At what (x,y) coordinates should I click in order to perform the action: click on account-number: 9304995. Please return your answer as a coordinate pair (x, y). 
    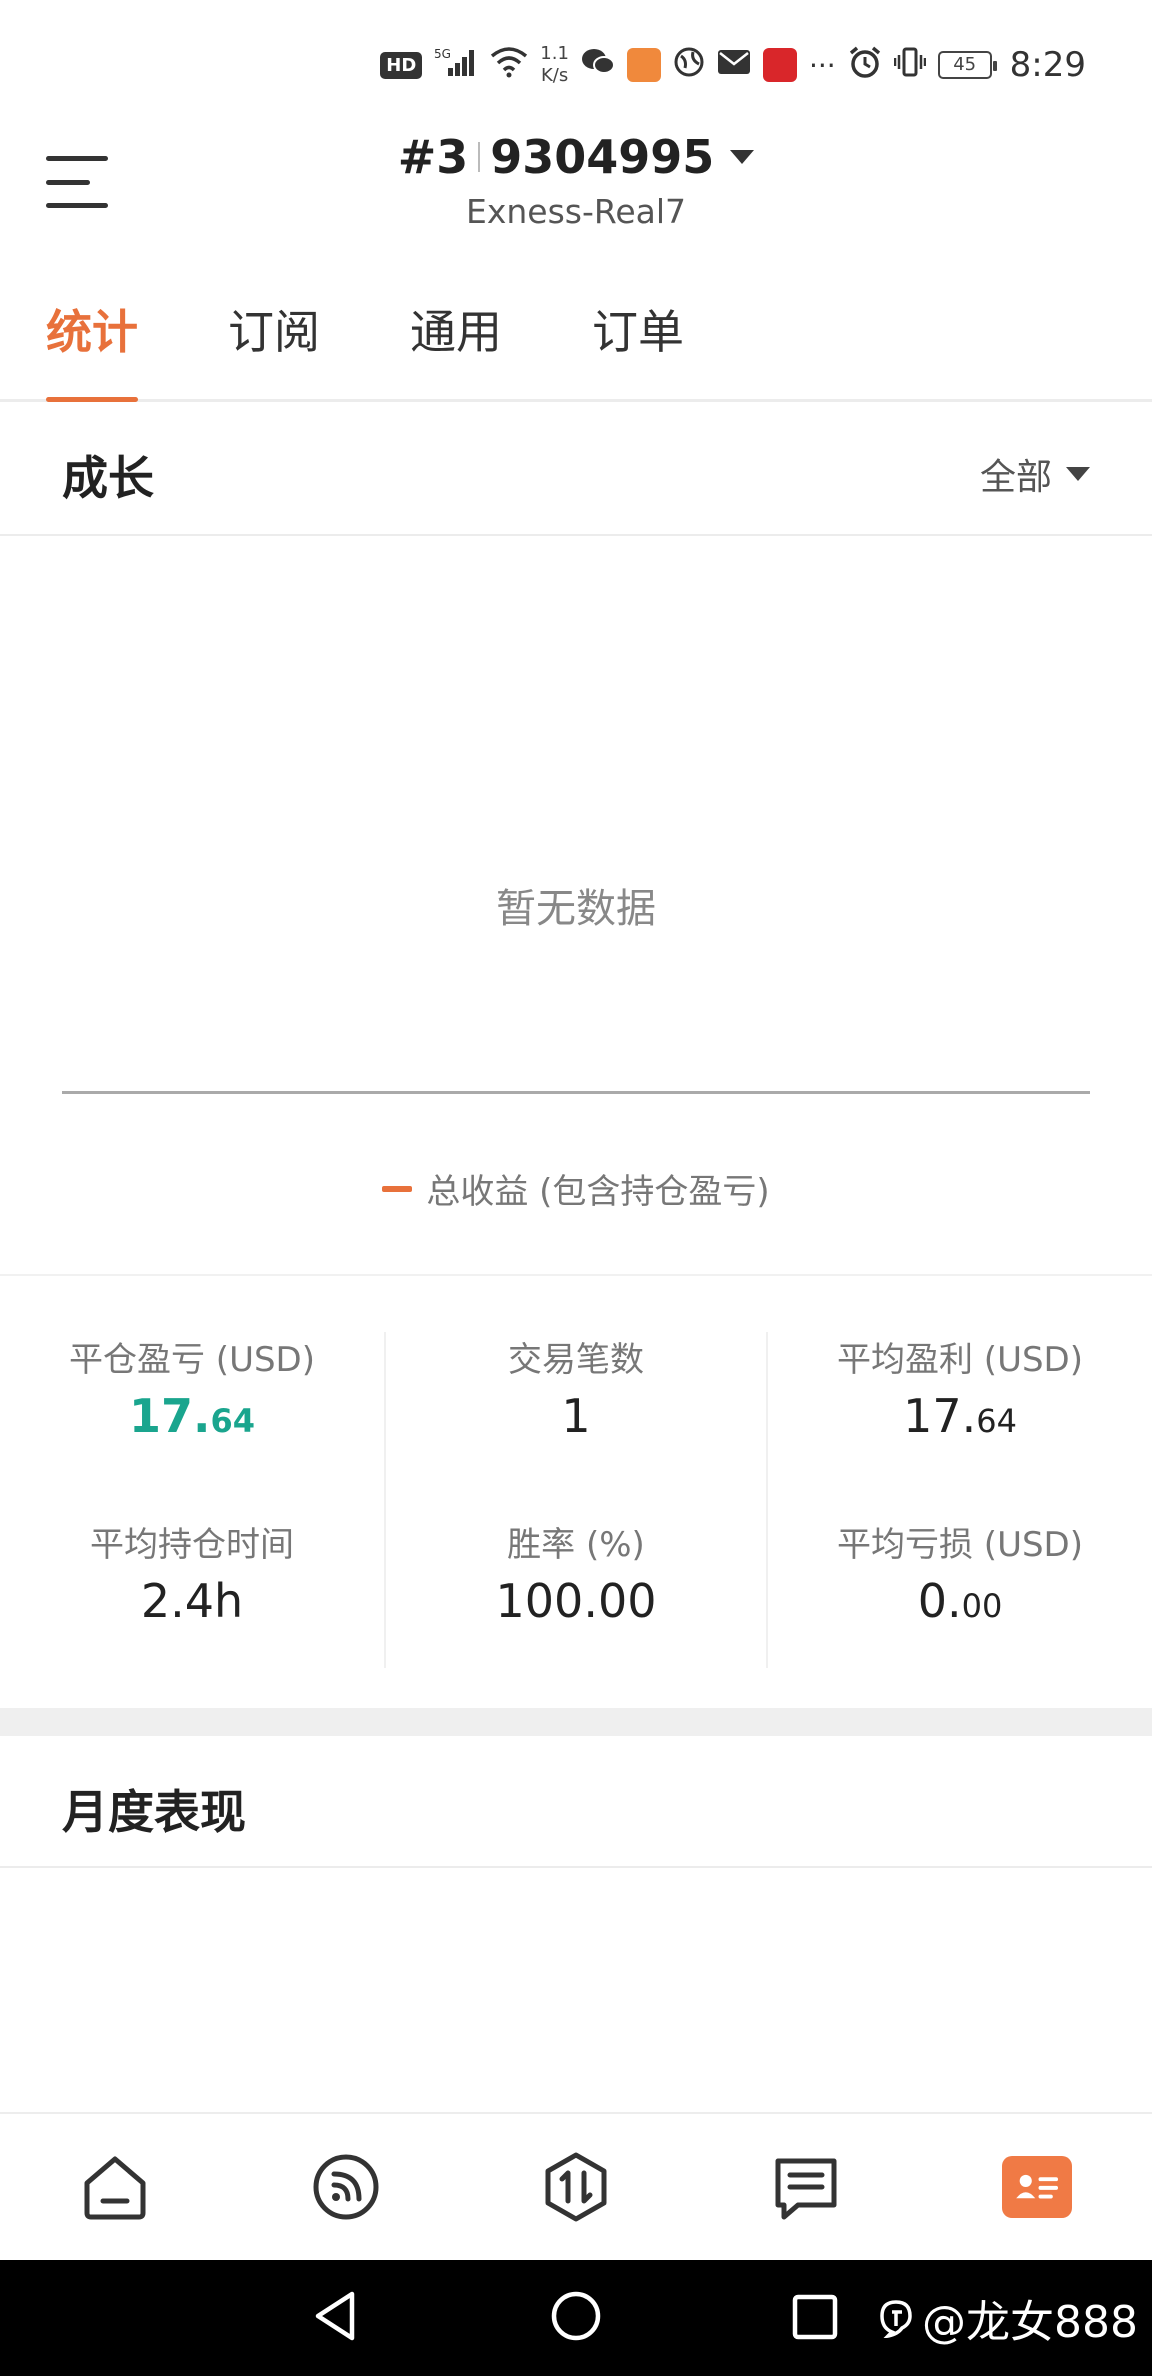
    Looking at the image, I should click on (602, 157).